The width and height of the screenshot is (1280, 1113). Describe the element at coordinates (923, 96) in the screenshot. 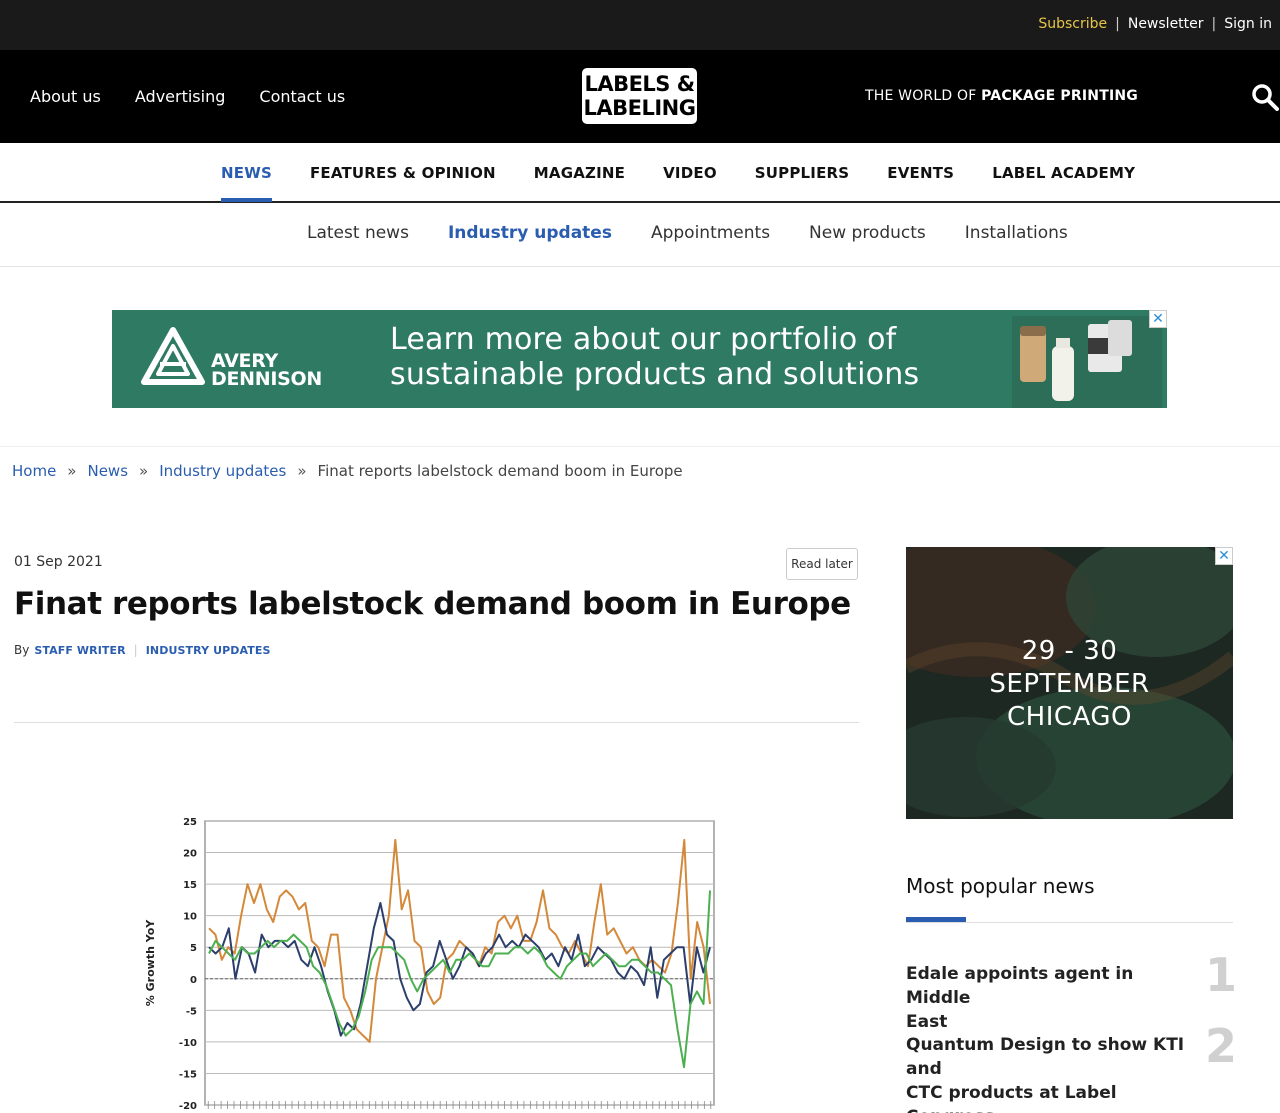

I see `tagline-prefix: THE WORLD OF` at that location.